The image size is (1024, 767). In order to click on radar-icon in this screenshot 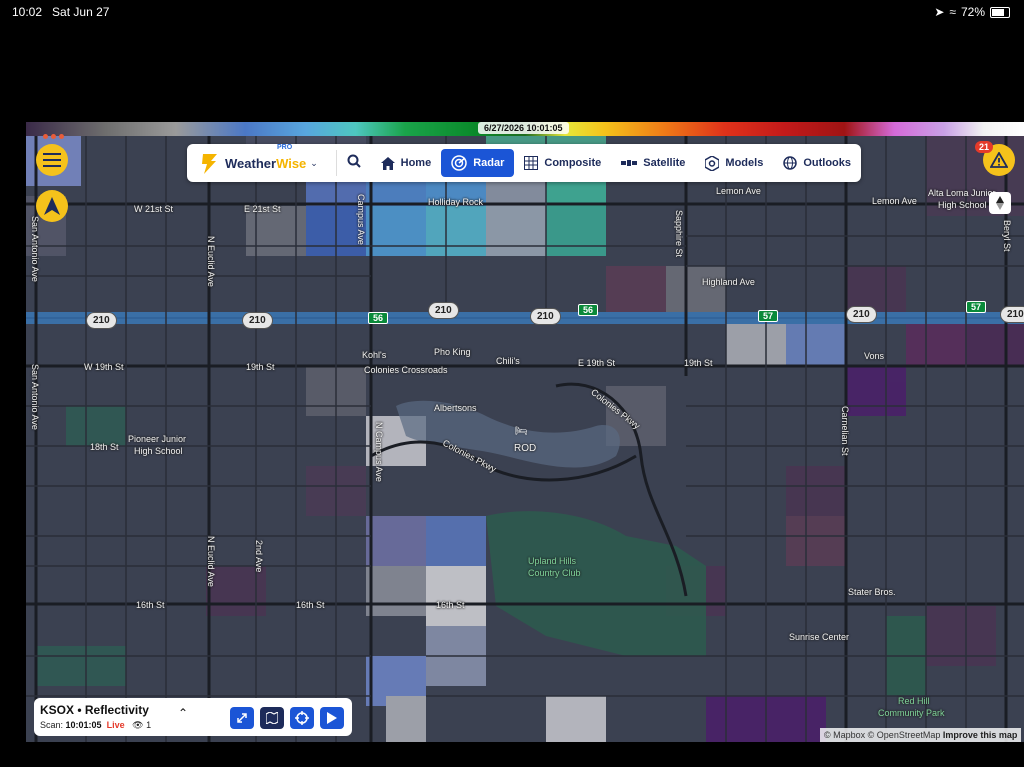, I will do `click(459, 163)`.